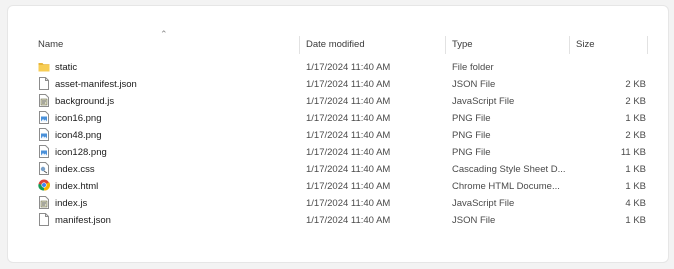  What do you see at coordinates (168, 84) in the screenshot?
I see `file-name-cell: asset-manifest.json` at bounding box center [168, 84].